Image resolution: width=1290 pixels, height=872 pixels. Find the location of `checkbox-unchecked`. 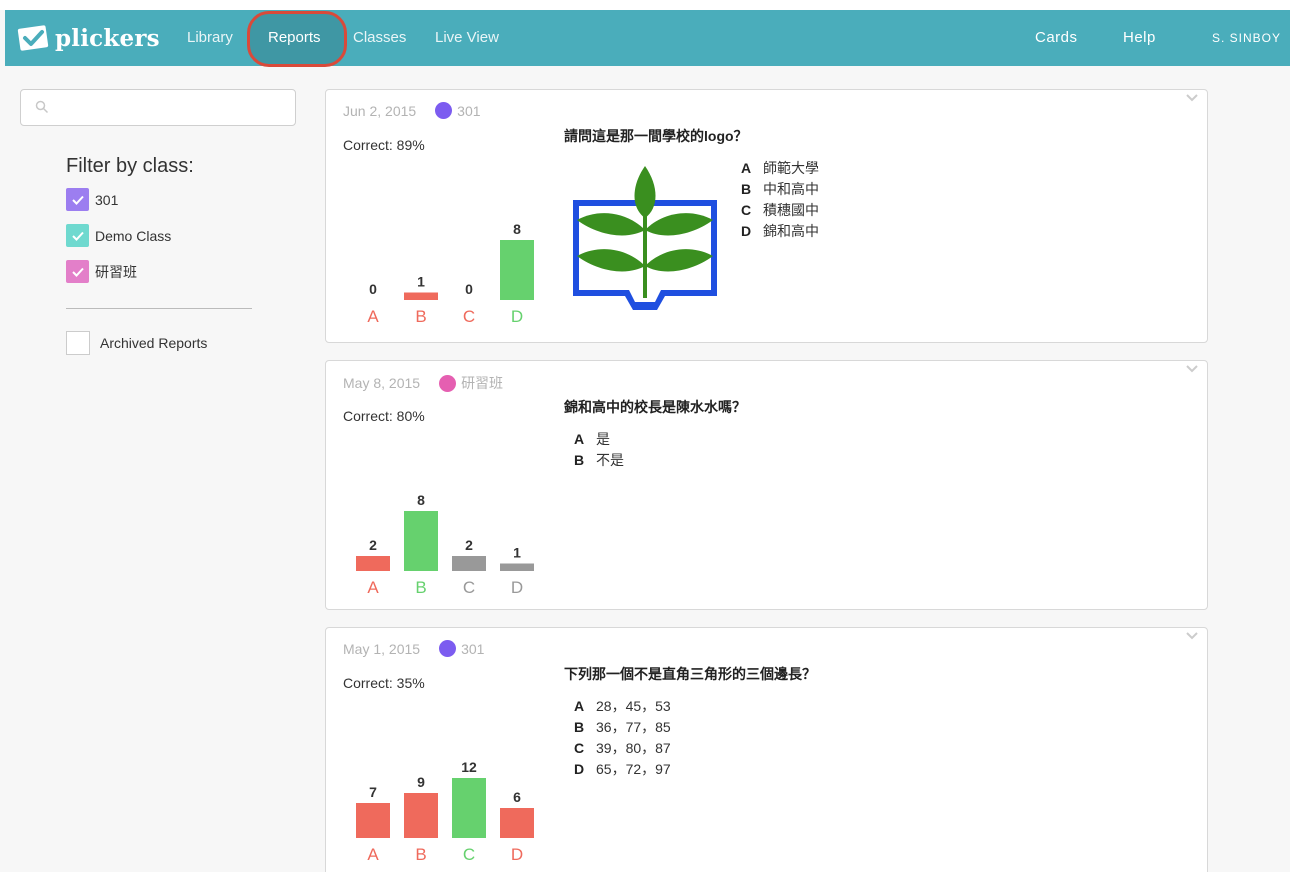

checkbox-unchecked is located at coordinates (78, 343).